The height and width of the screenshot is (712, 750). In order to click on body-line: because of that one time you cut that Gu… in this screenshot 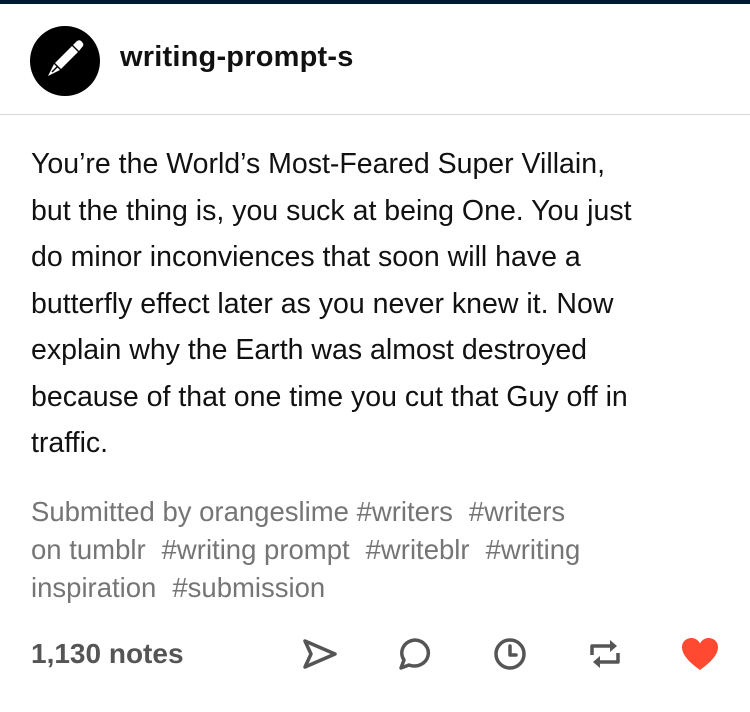, I will do `click(329, 396)`.